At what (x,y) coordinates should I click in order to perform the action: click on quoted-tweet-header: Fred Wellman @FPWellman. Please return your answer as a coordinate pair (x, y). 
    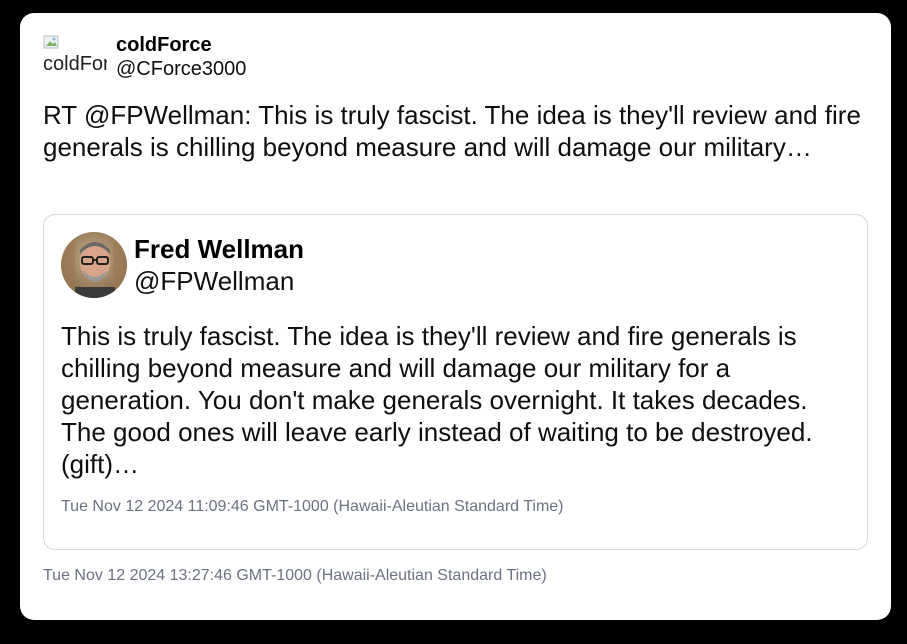
    Looking at the image, I should click on (182, 265).